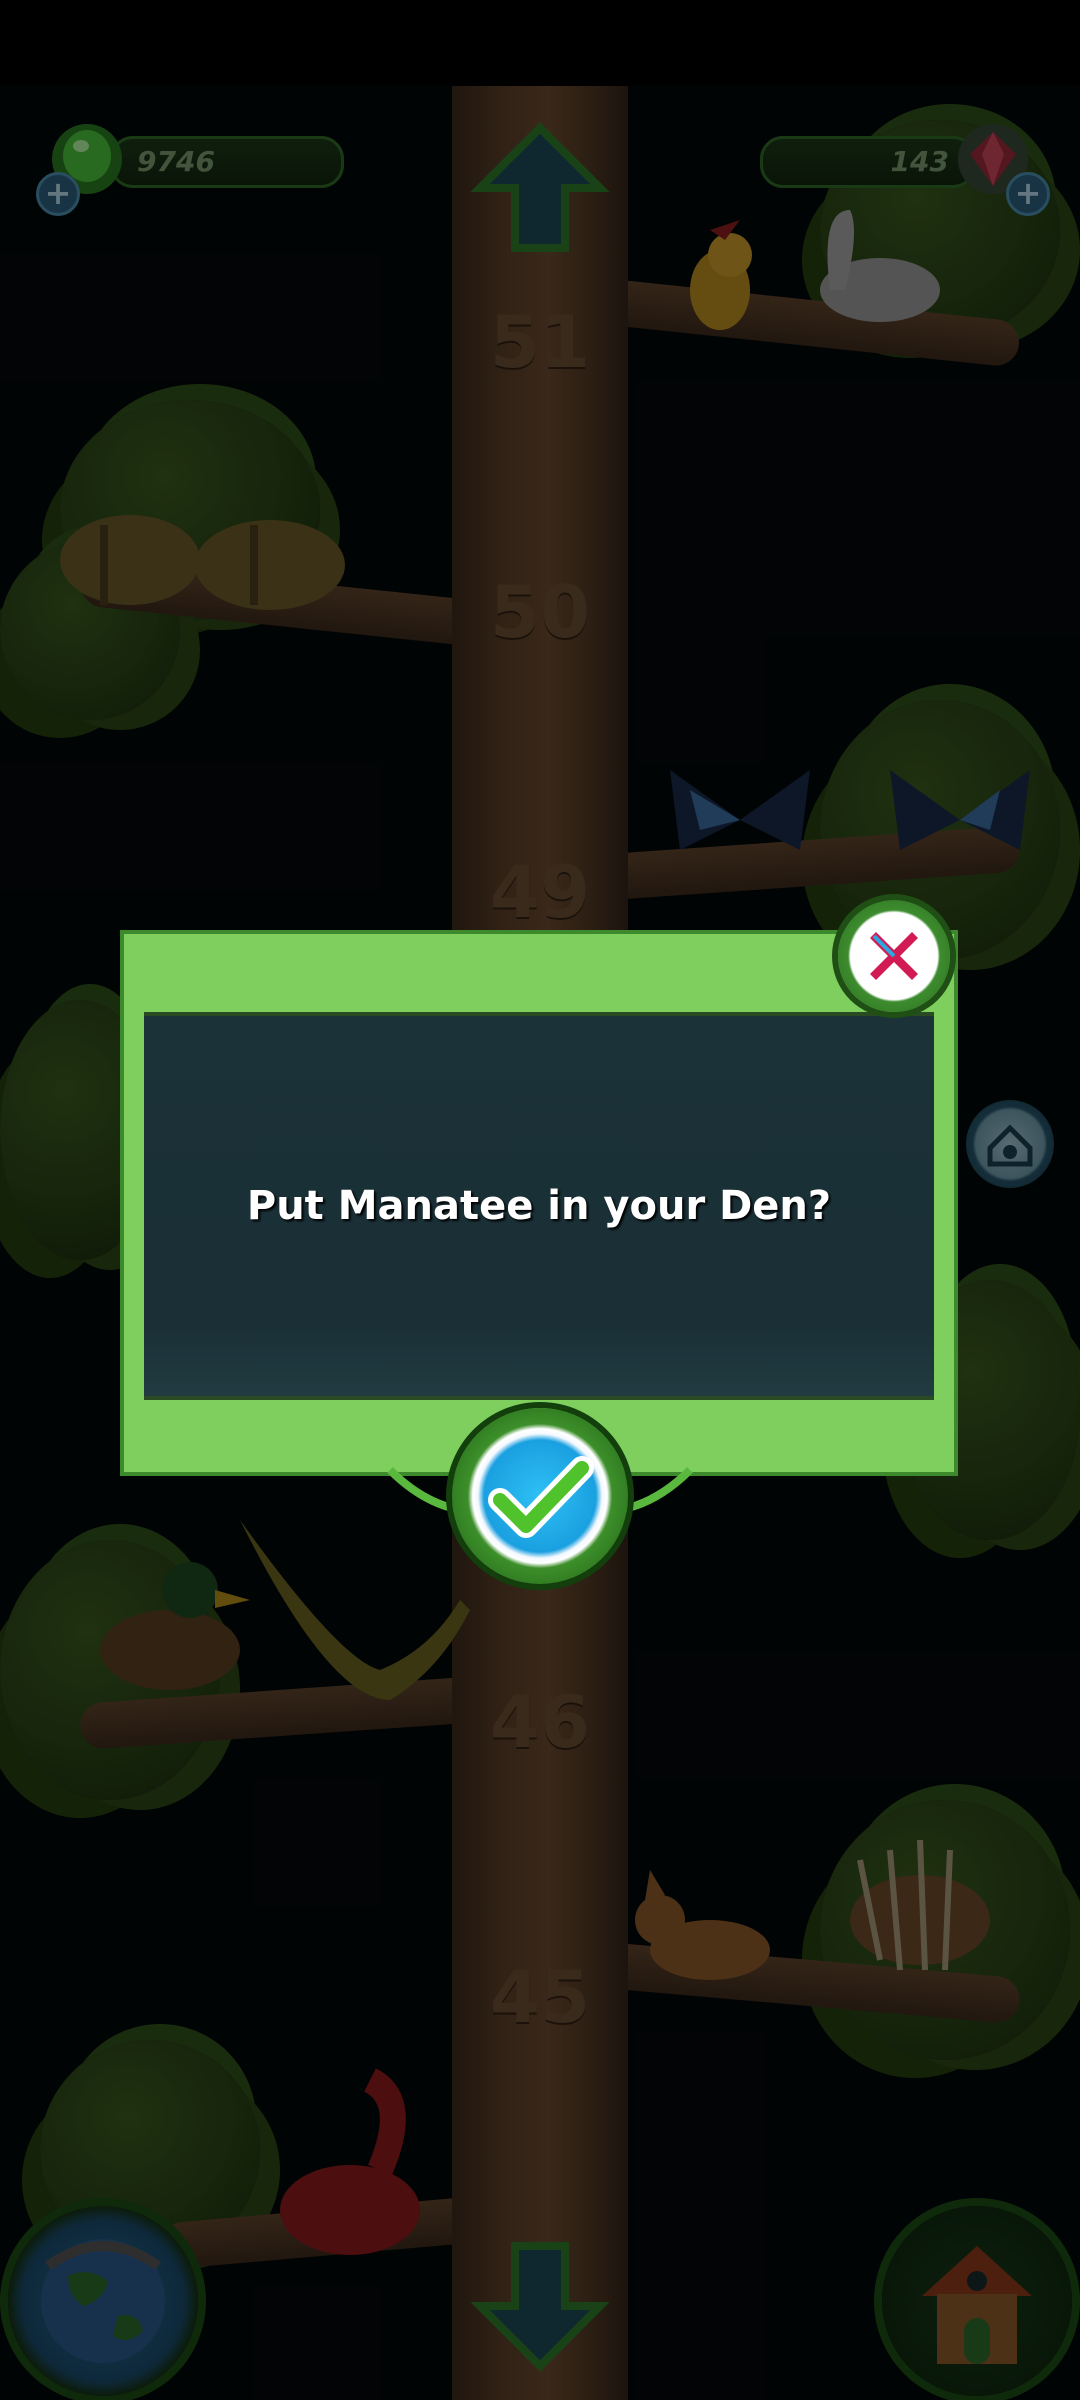  I want to click on checkmark-icon, so click(541, 1497).